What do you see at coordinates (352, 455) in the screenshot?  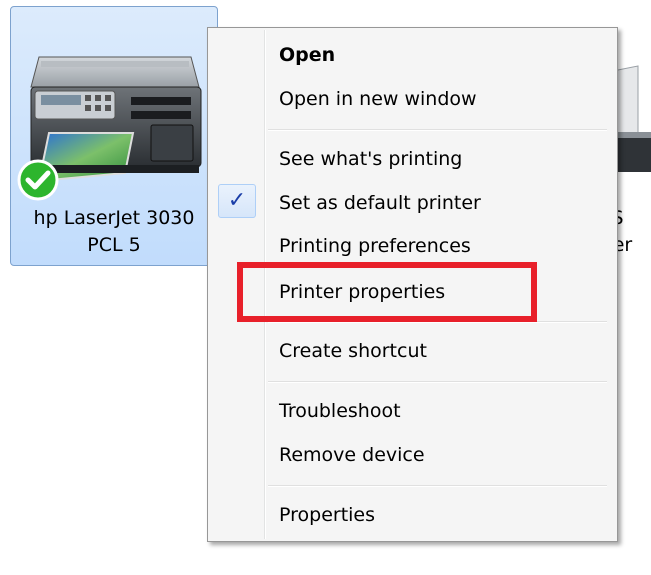 I see `menu-item-remove-device: Remove device` at bounding box center [352, 455].